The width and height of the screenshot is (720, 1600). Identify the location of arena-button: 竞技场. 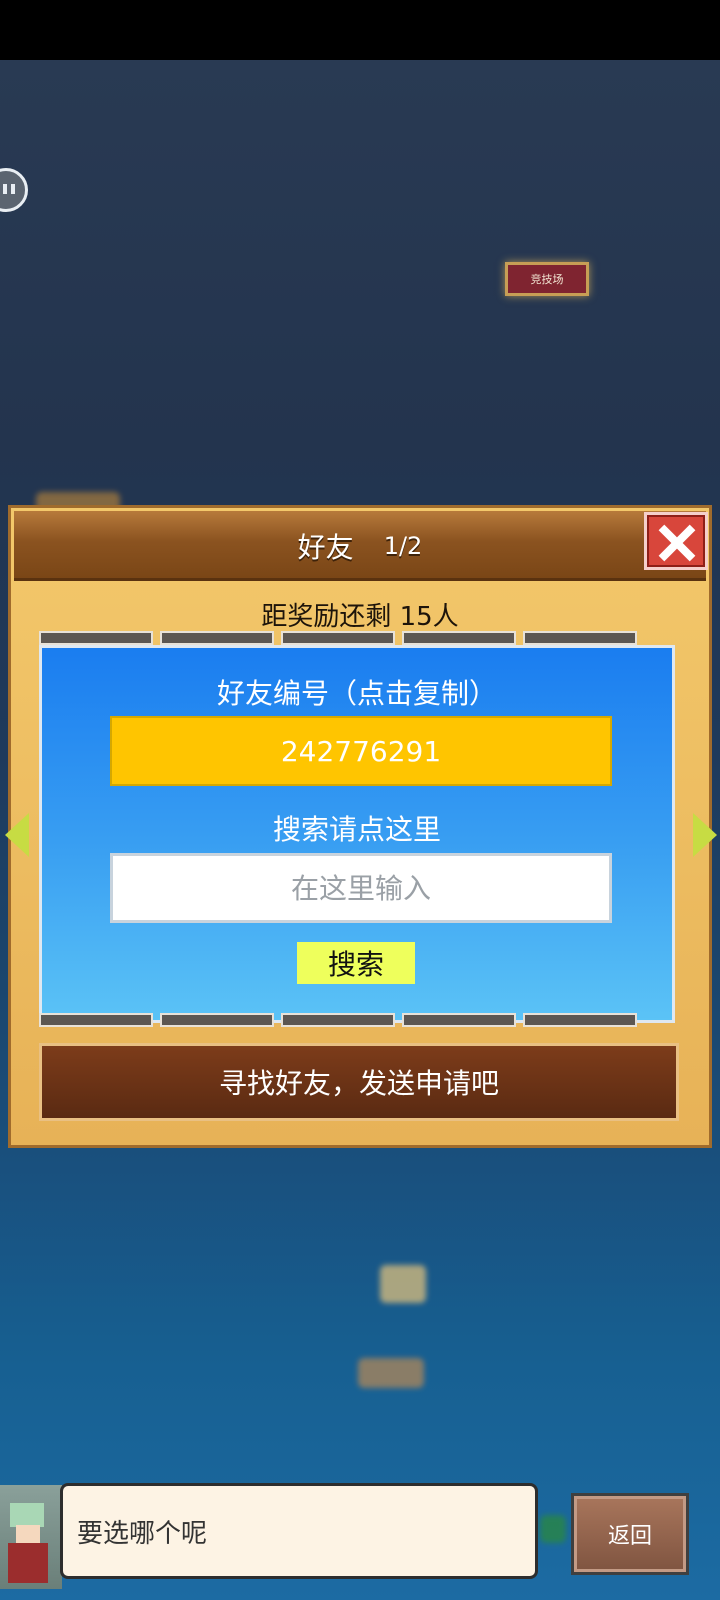
(547, 279).